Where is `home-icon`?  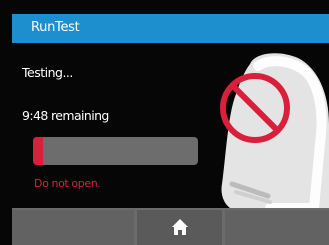 home-icon is located at coordinates (180, 227).